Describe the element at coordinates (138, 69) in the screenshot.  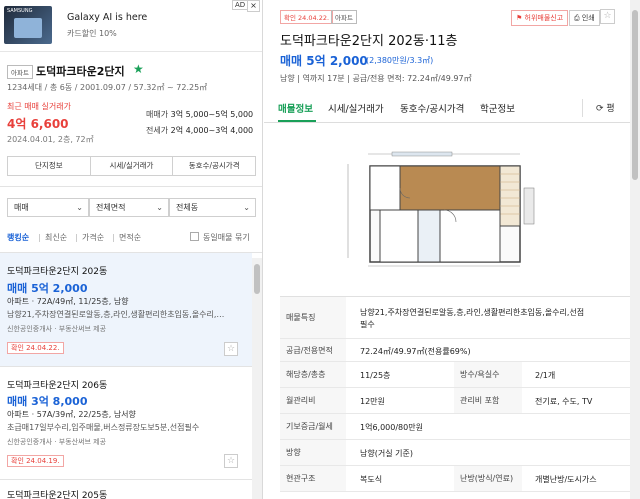
I see `favorite-star-icon: ★` at that location.